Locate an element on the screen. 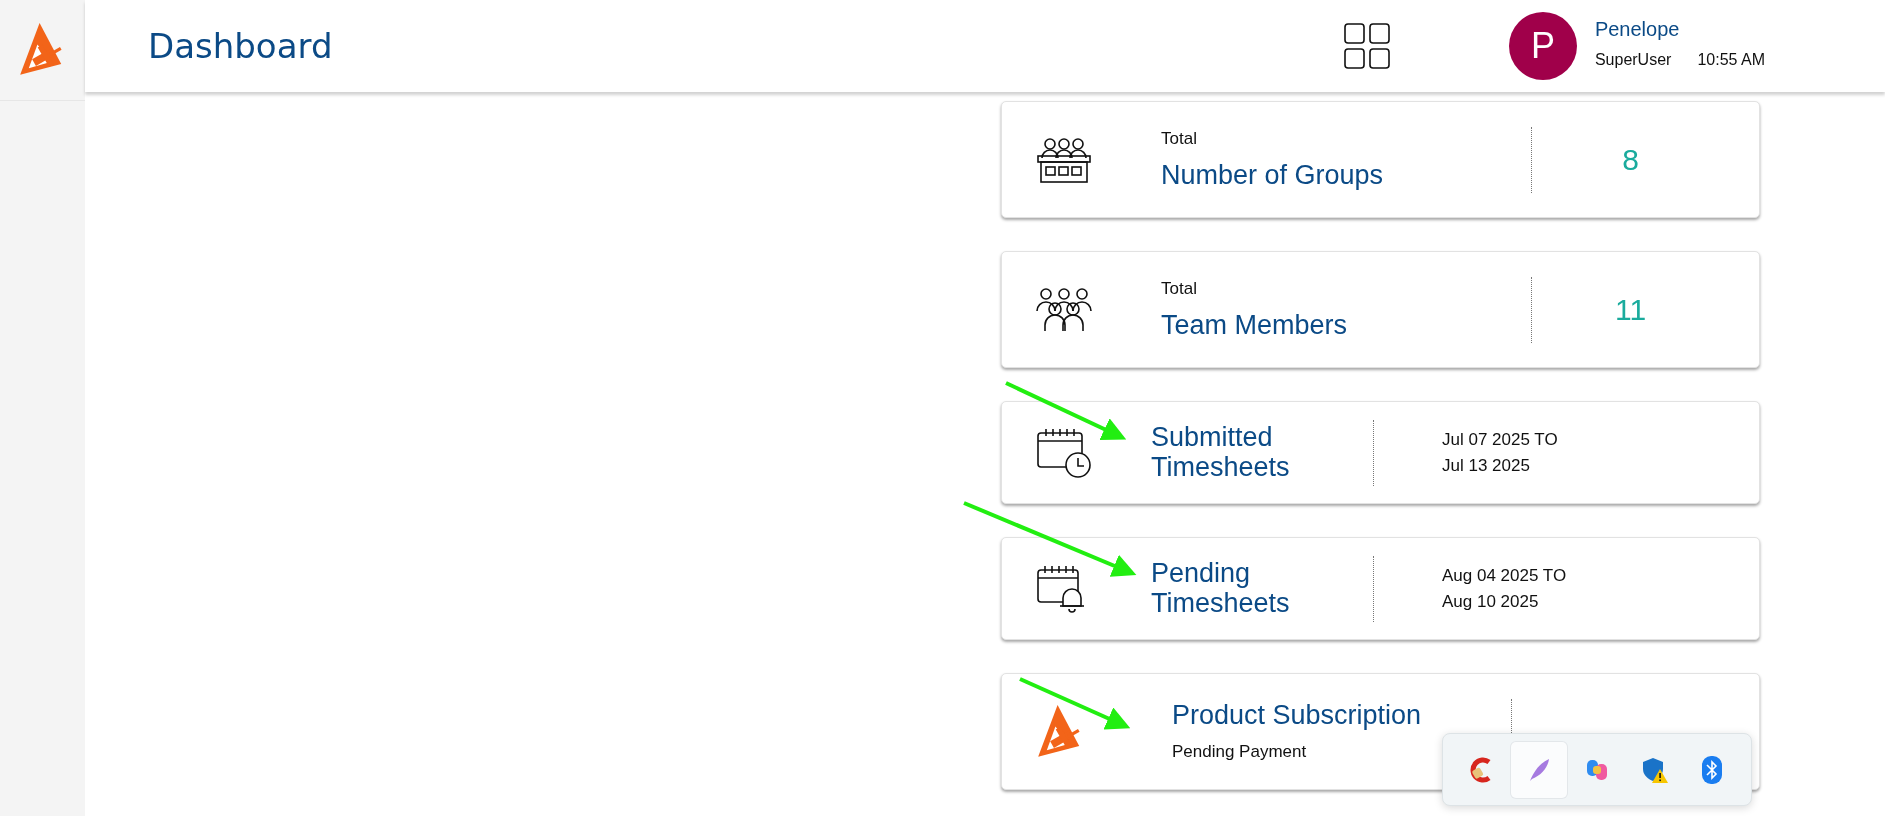 The height and width of the screenshot is (816, 1885). bluetooth-icon is located at coordinates (1712, 769).